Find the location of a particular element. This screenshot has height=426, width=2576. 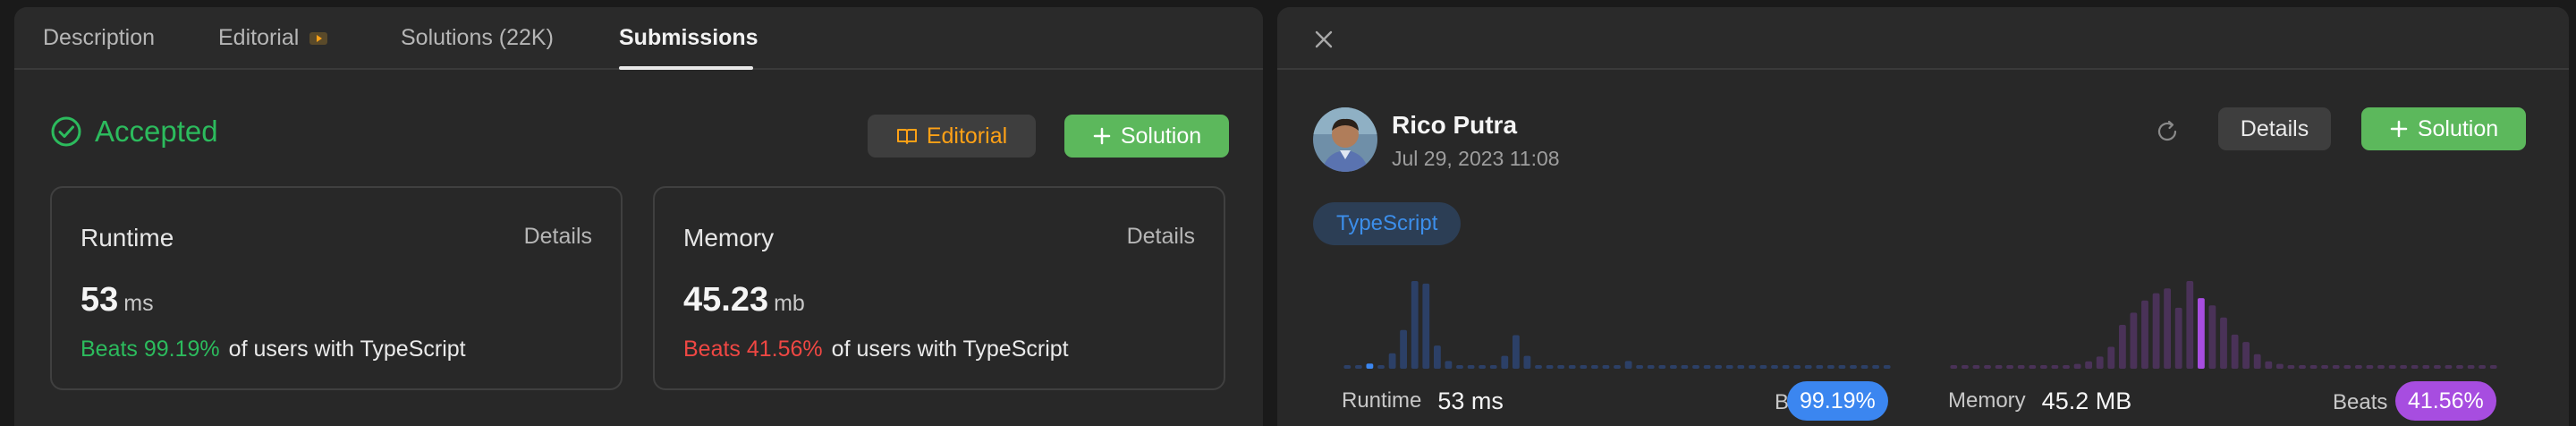

refresh-icon is located at coordinates (2167, 131).